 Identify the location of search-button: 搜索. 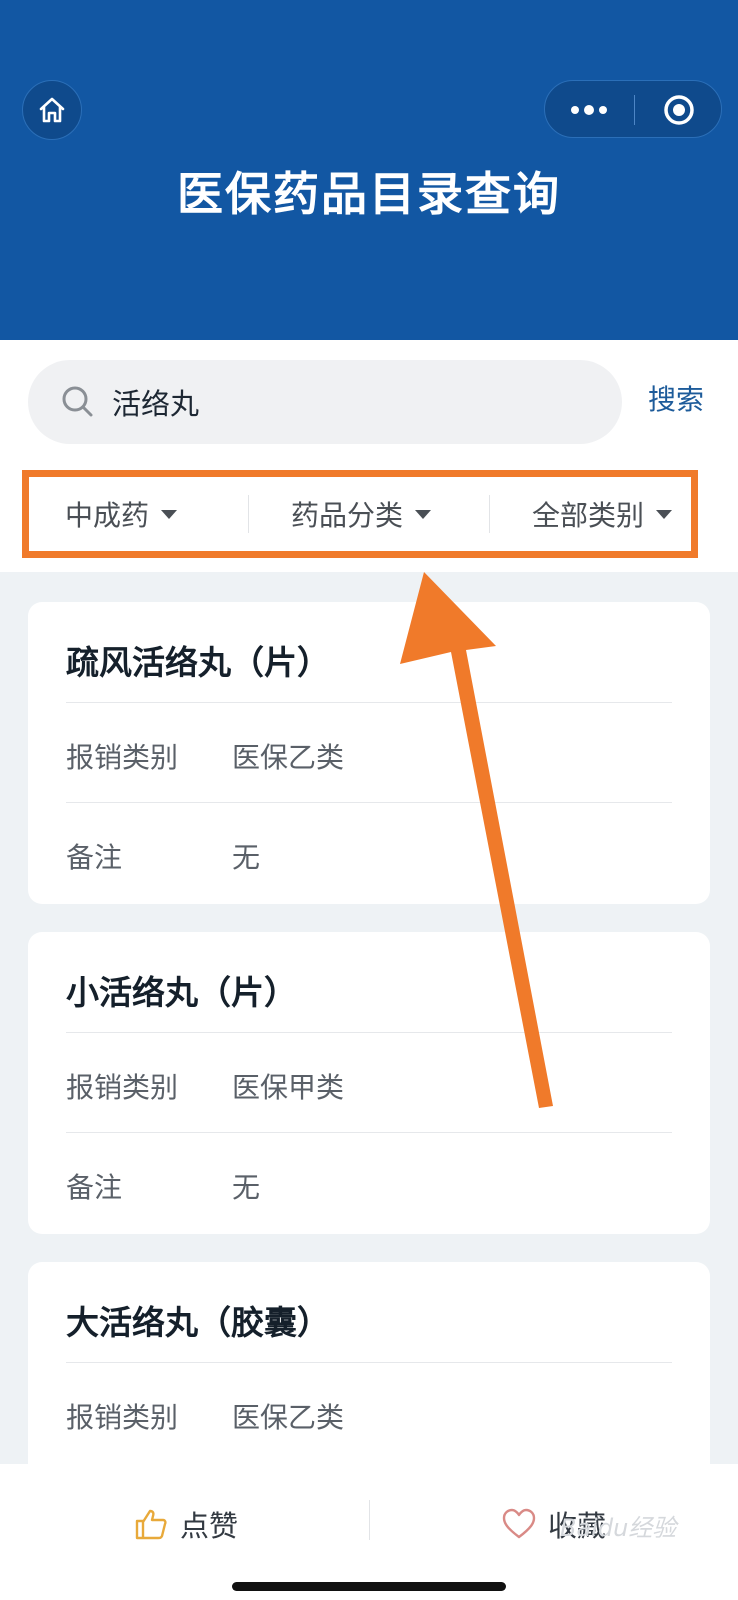
(676, 398).